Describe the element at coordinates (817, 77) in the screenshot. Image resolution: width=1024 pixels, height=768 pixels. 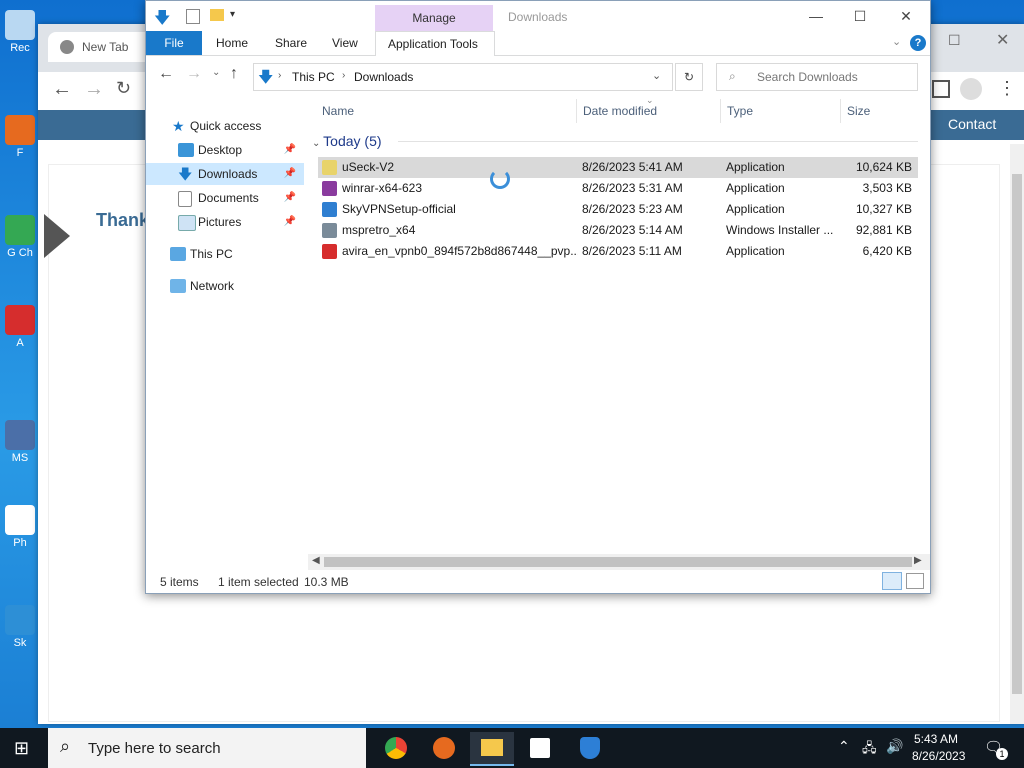
I see `search-input: ⌕ Search Downloads` at that location.